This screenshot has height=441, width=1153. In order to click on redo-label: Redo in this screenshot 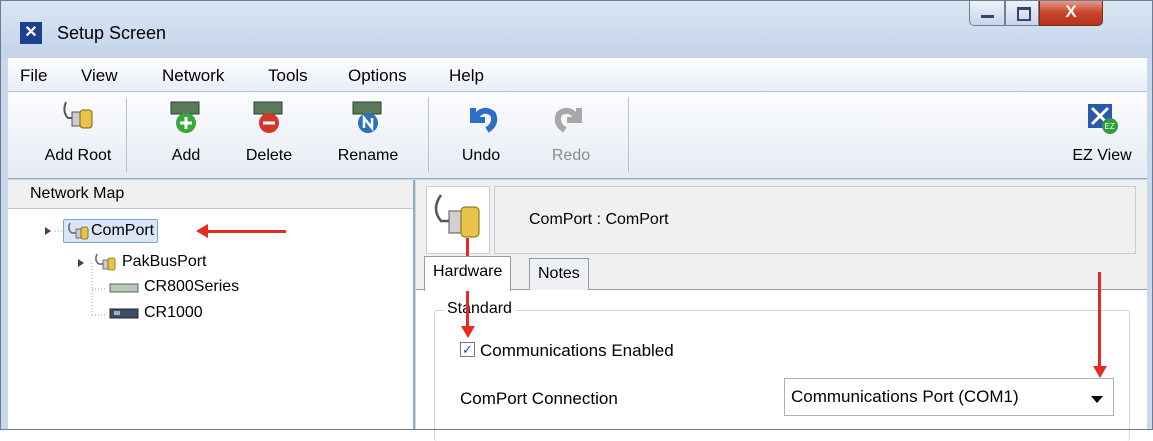, I will do `click(571, 155)`.